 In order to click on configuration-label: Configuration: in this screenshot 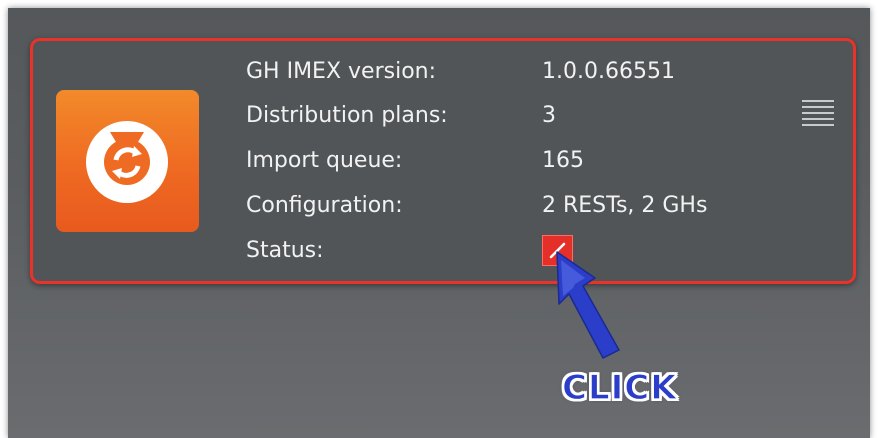, I will do `click(324, 205)`.